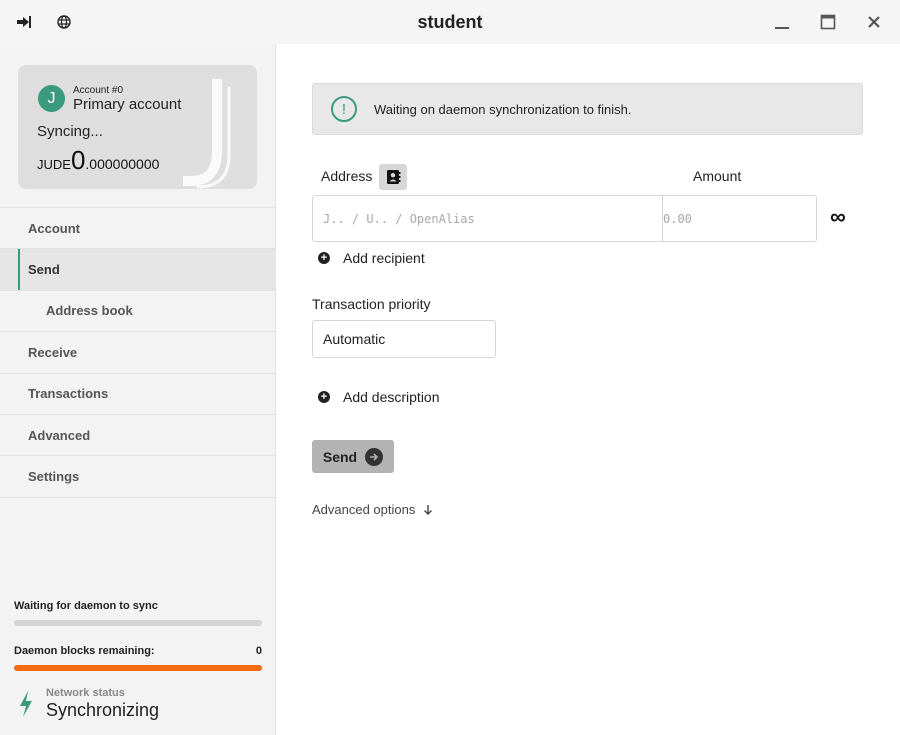  I want to click on globe-icon, so click(64, 22).